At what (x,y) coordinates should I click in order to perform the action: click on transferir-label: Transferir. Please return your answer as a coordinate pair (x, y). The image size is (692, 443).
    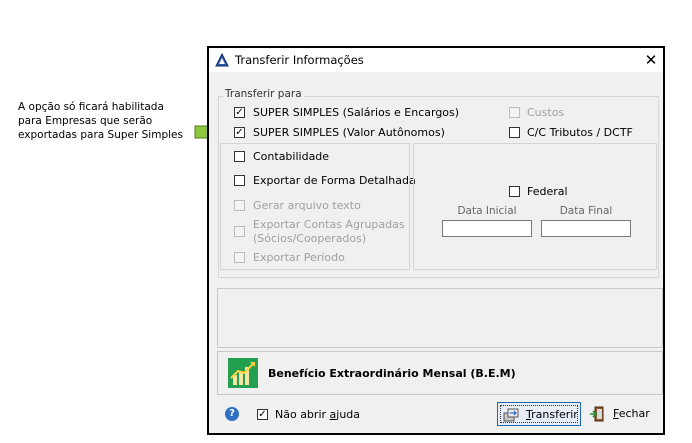
    Looking at the image, I should click on (552, 414).